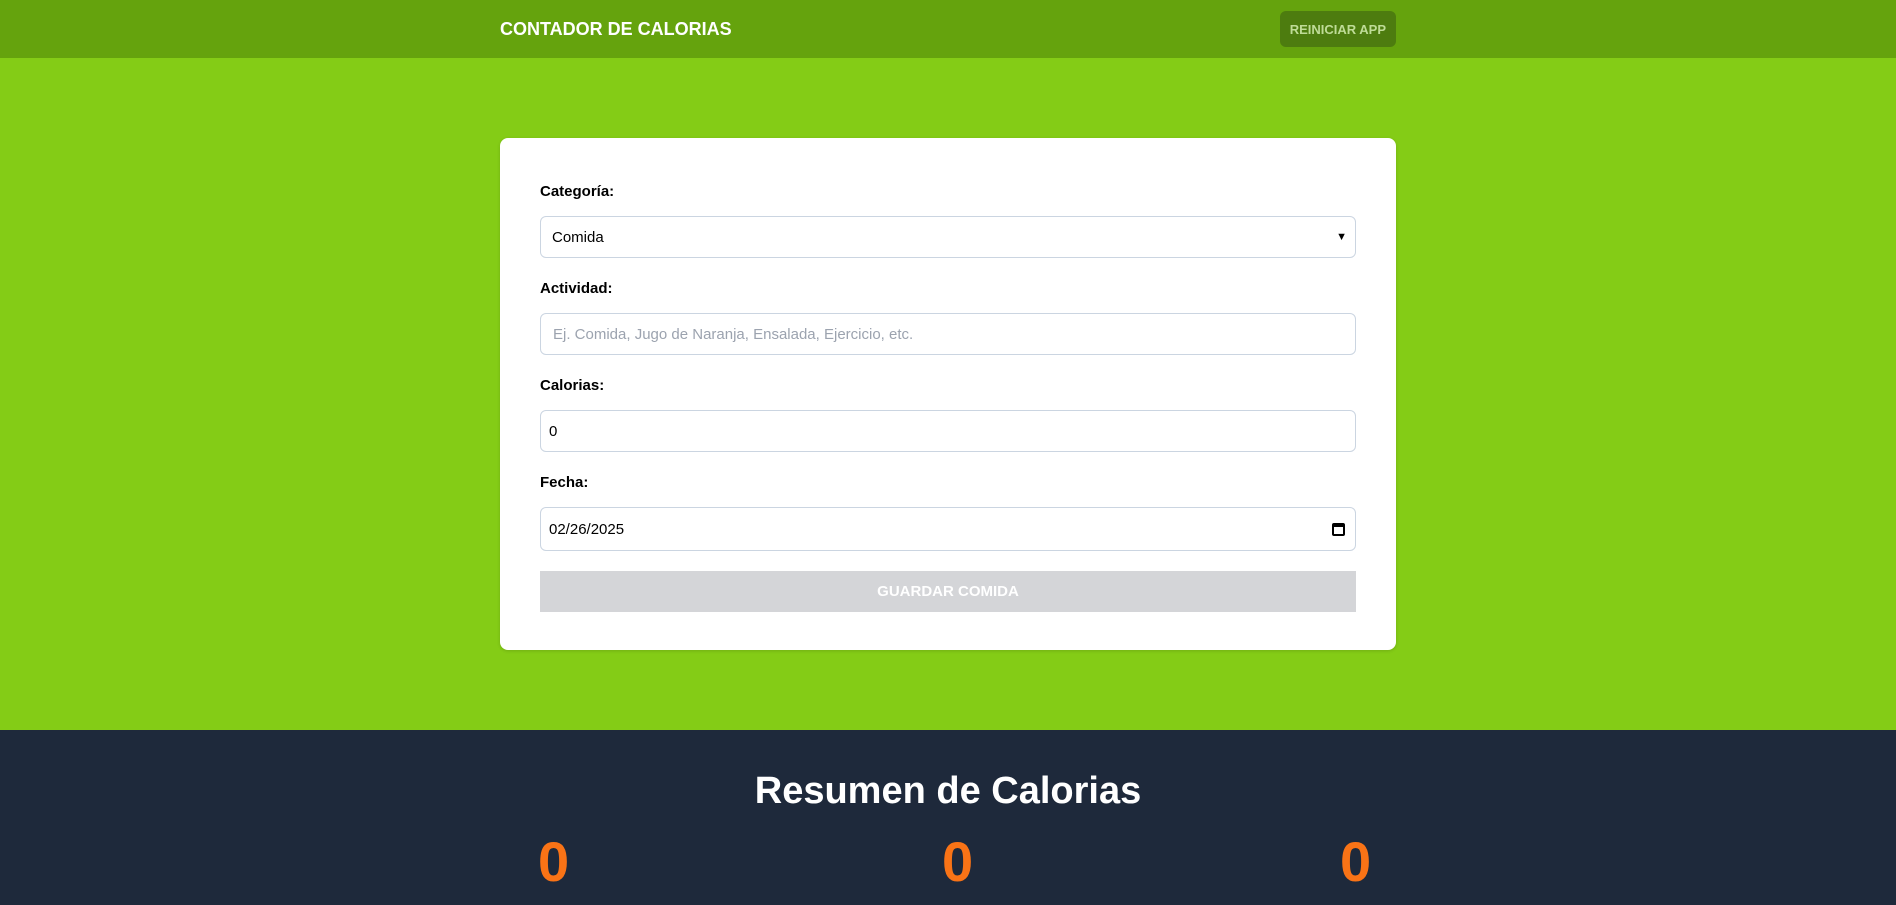 Image resolution: width=1896 pixels, height=905 pixels. What do you see at coordinates (572, 385) in the screenshot?
I see `calories-label: Calorias:` at bounding box center [572, 385].